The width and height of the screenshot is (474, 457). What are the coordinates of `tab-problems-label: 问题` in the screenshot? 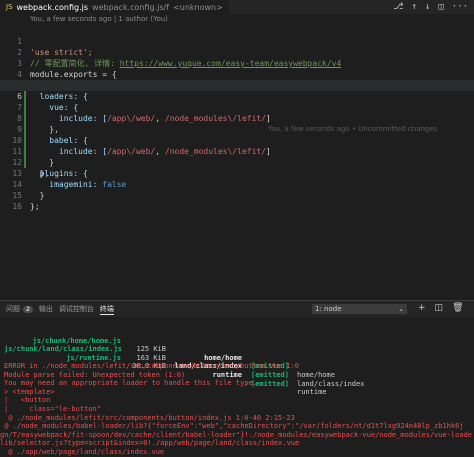 It's located at (13, 309).